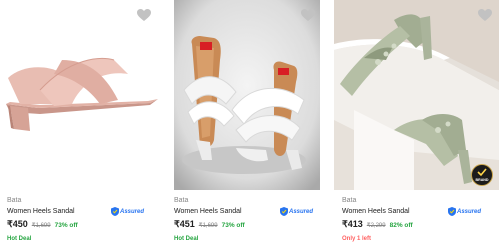 The image size is (500, 244). Describe the element at coordinates (401, 225) in the screenshot. I see `discount-percent: 82% off` at that location.